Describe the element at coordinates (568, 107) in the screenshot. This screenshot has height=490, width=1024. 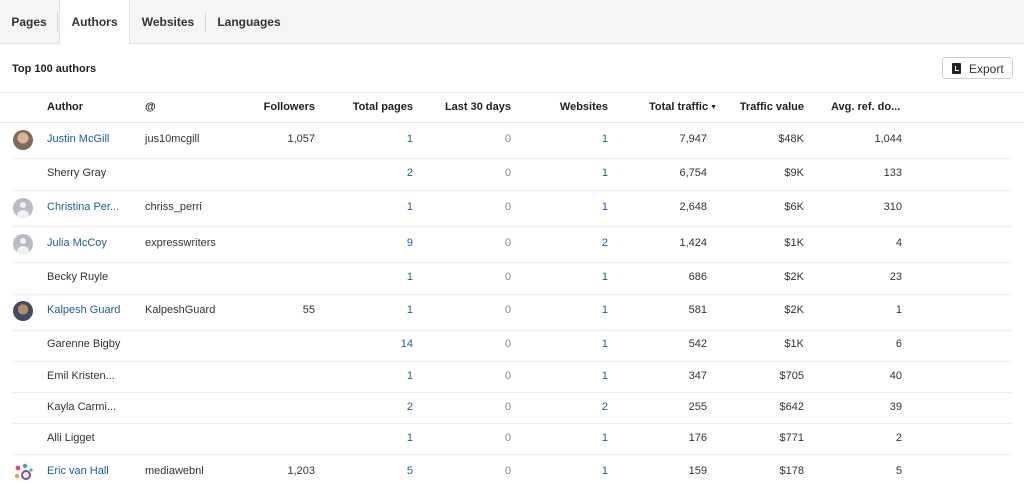
I see `column-header-websites: Websites` at that location.